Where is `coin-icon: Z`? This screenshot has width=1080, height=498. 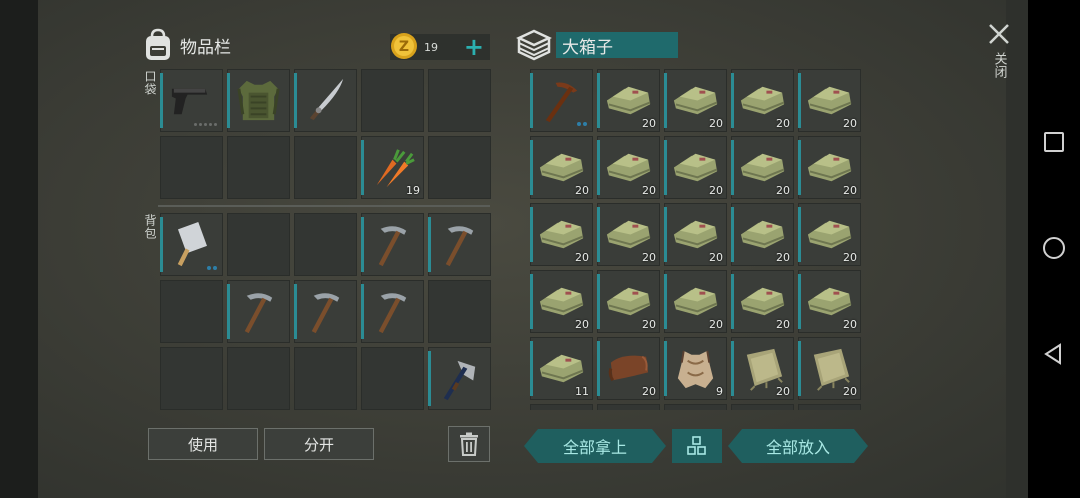
coin-icon: Z is located at coordinates (404, 46).